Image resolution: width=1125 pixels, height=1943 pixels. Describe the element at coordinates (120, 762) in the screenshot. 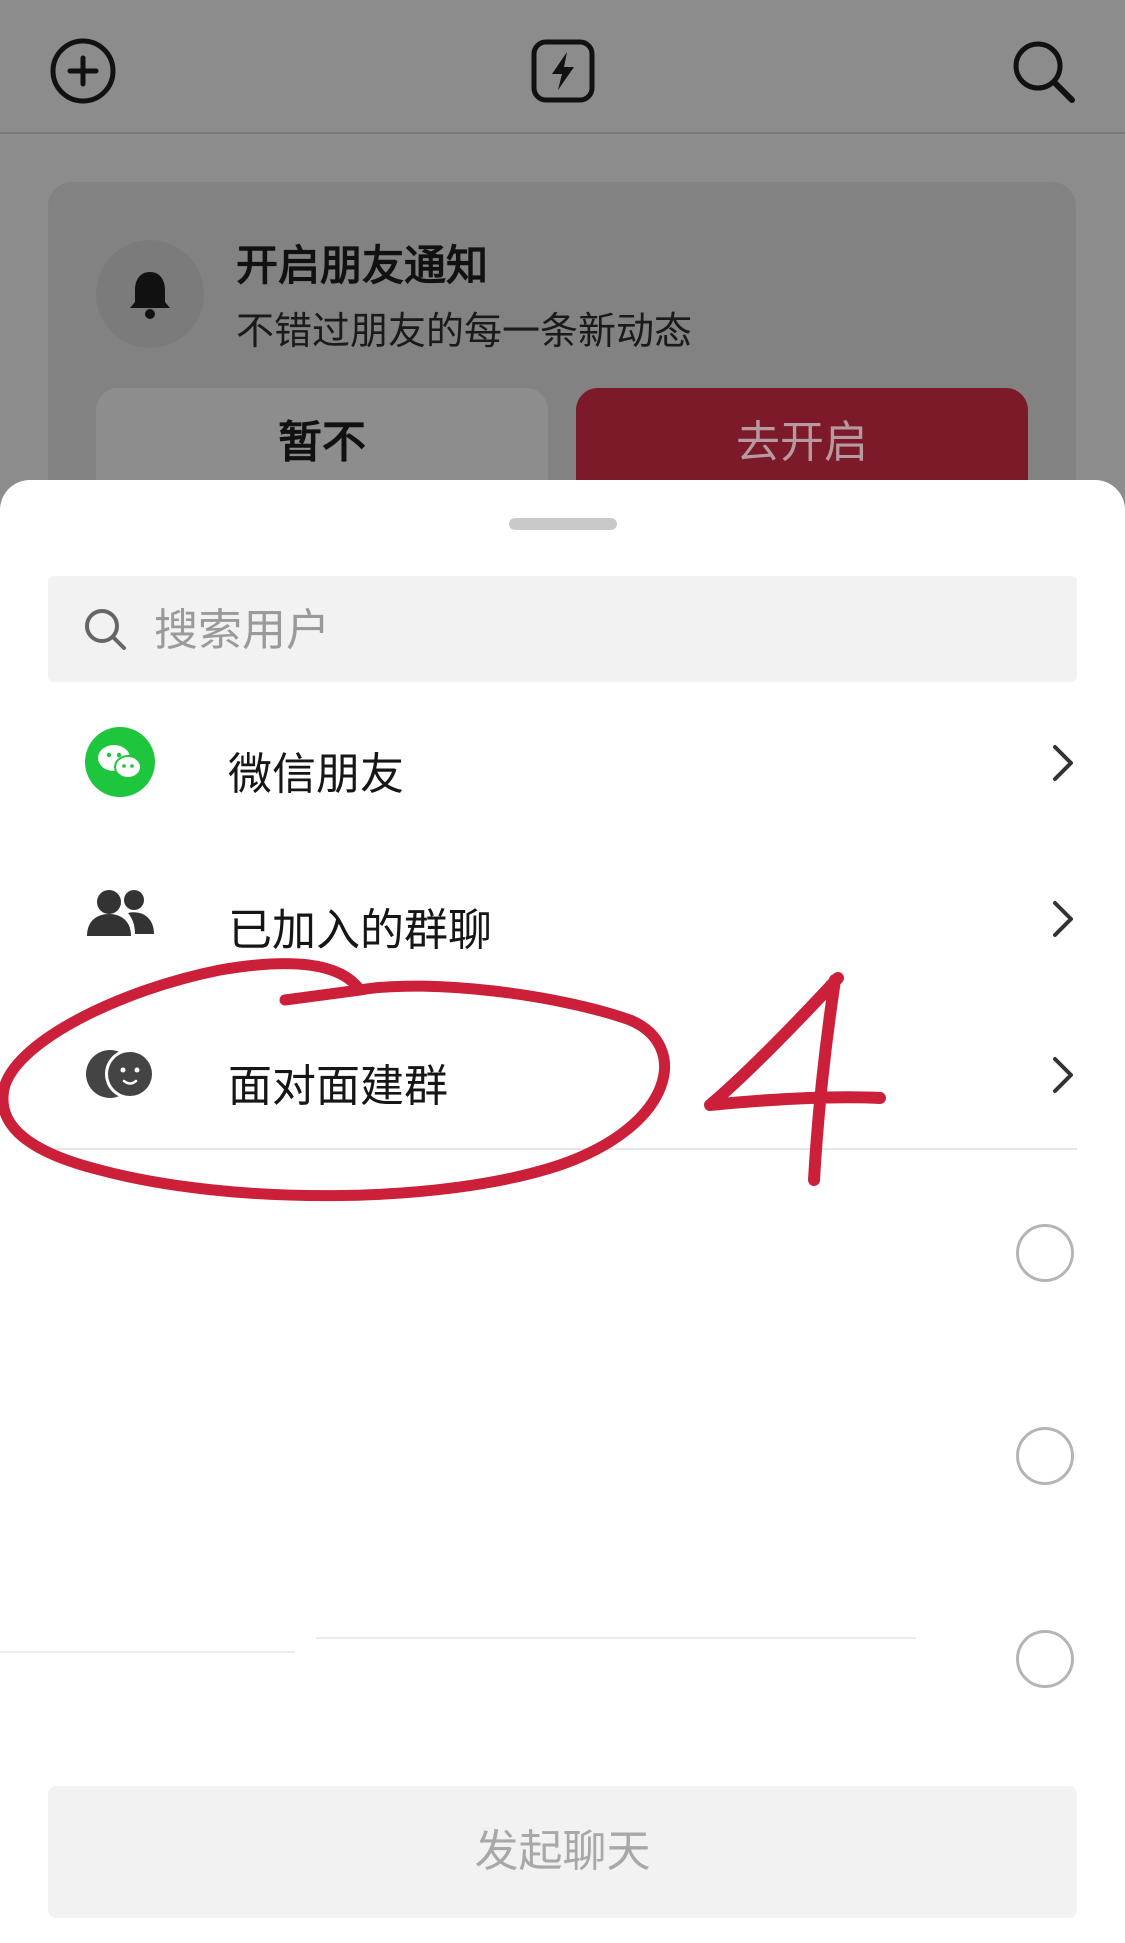

I see `wechat-icon` at that location.